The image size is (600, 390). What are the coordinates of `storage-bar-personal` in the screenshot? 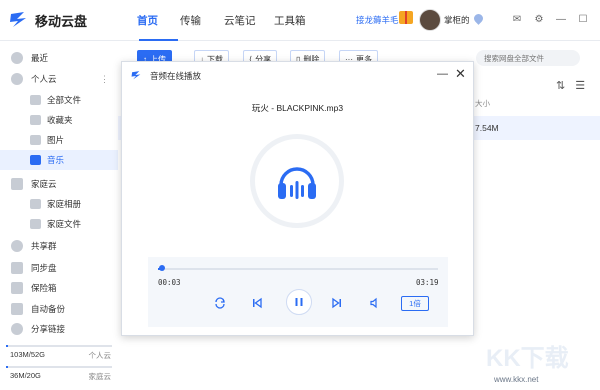 It's located at (59, 346).